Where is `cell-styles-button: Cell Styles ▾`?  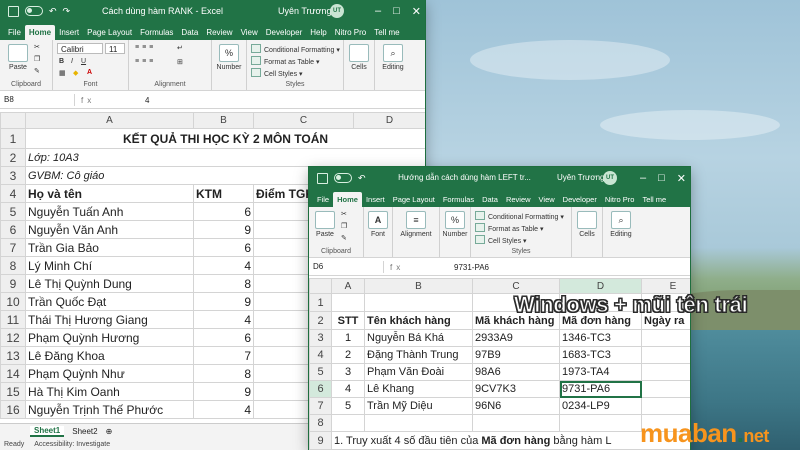
cell-styles-button: Cell Styles ▾ is located at coordinates (277, 73).